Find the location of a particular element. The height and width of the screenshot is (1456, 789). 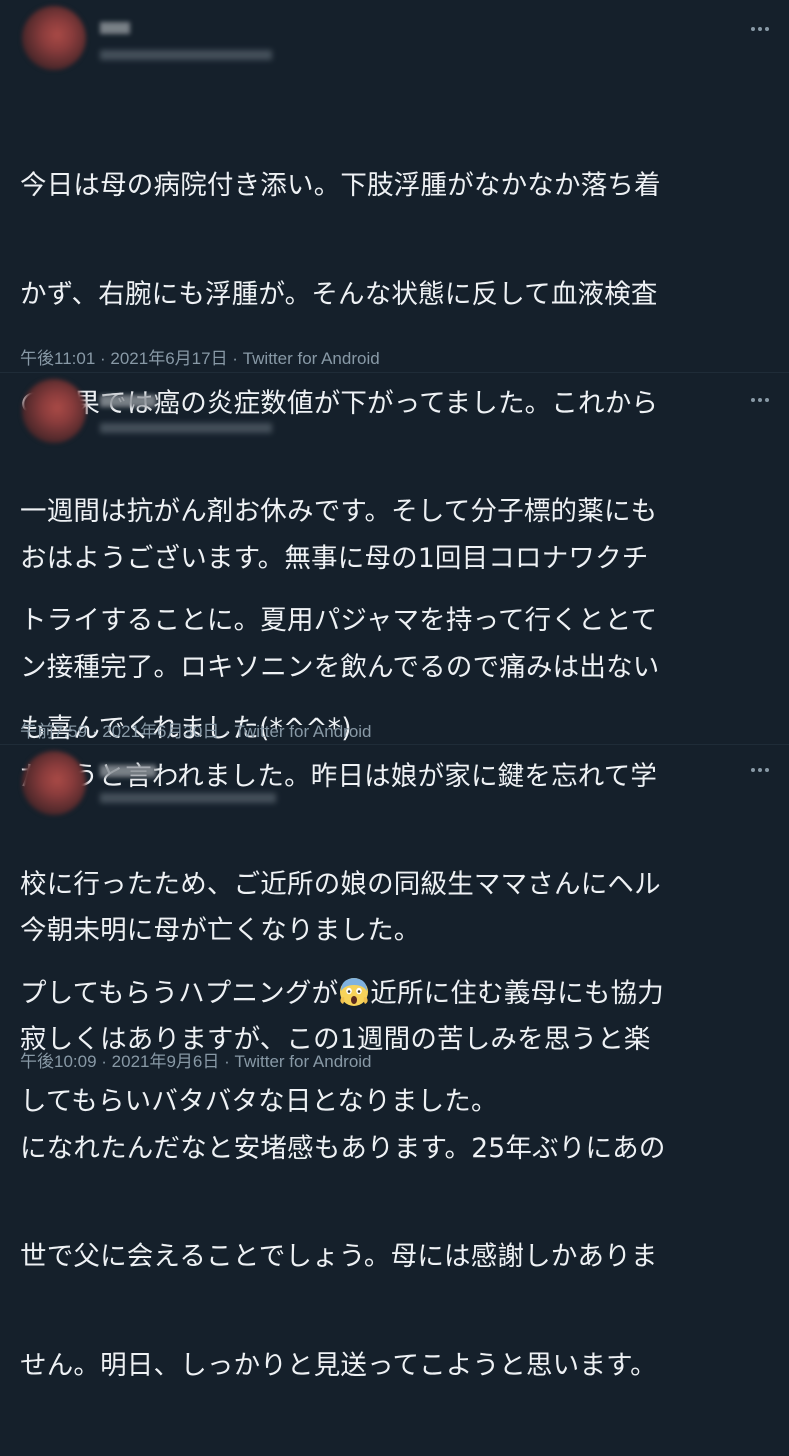

tweet-time-link: 午後10:09 · 2021年9月6日 is located at coordinates (119, 1061).